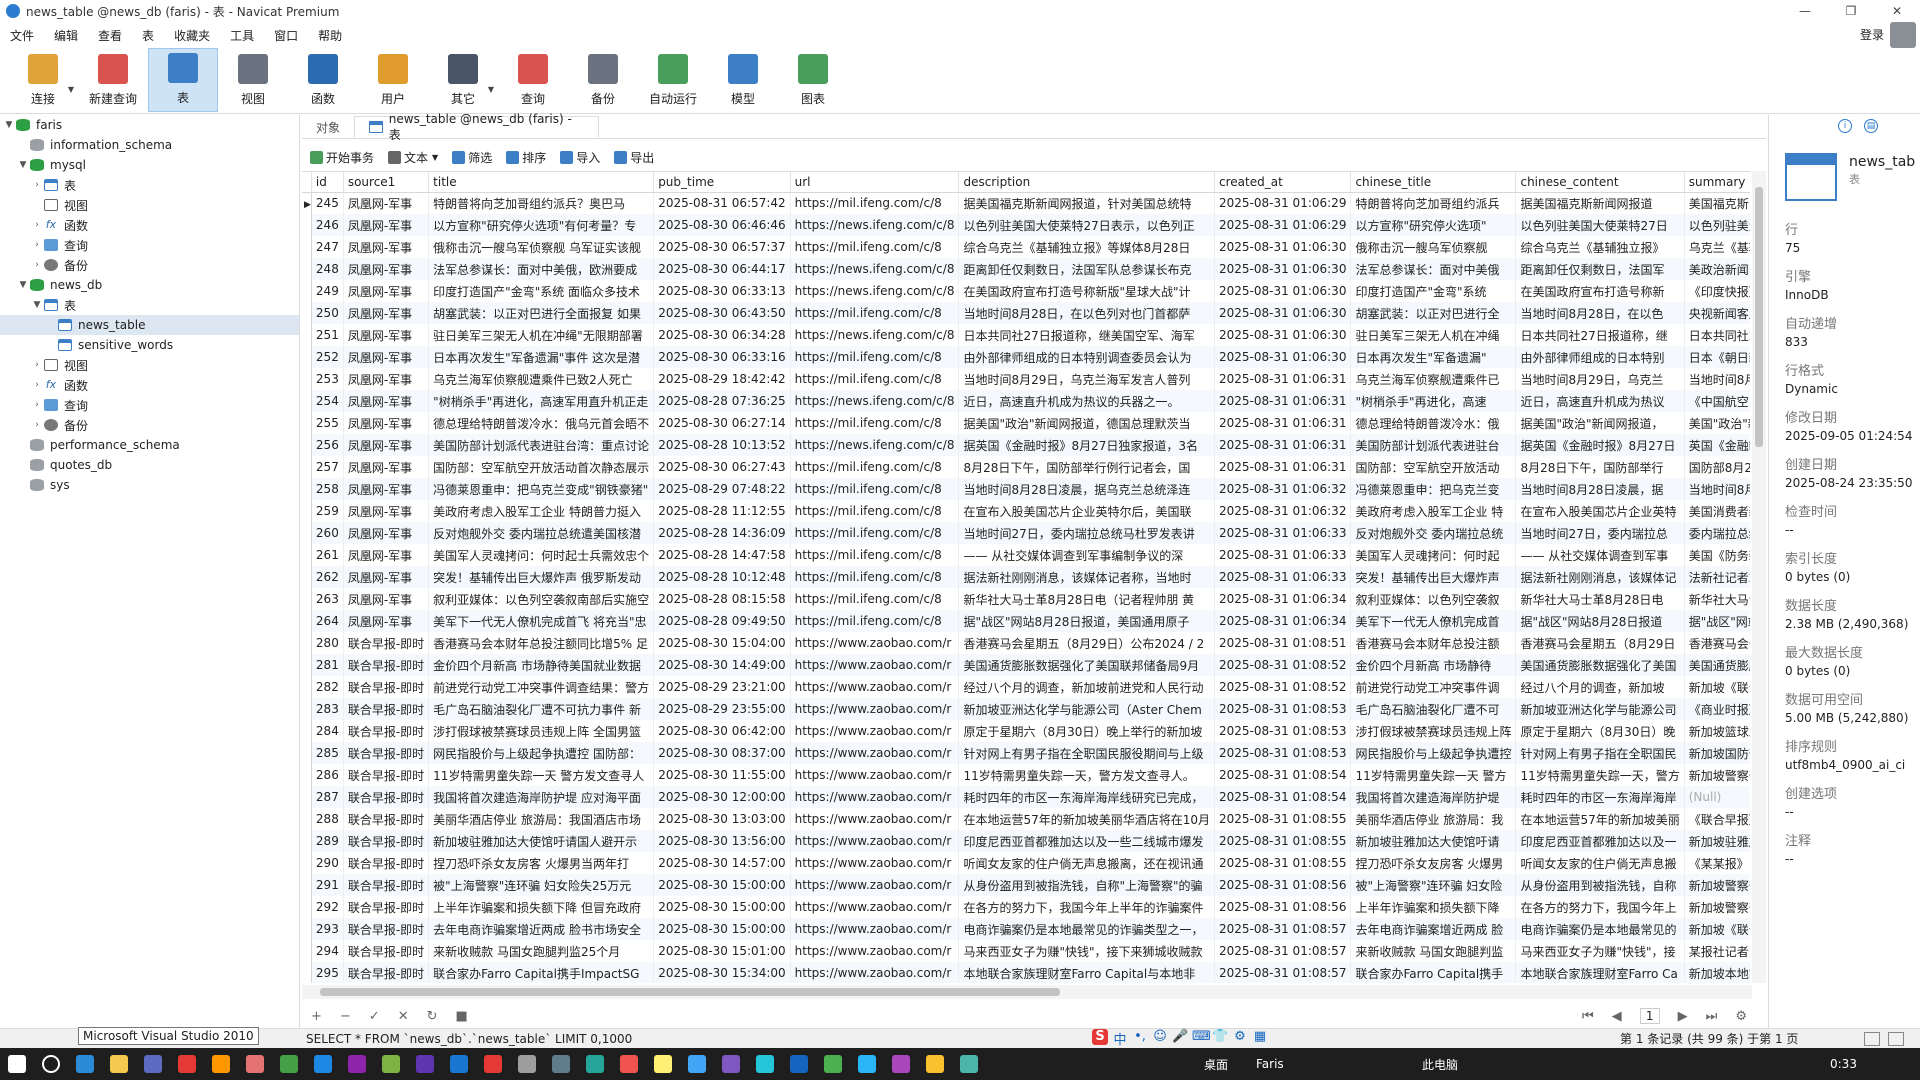  I want to click on scroll-thumb, so click(1759, 317).